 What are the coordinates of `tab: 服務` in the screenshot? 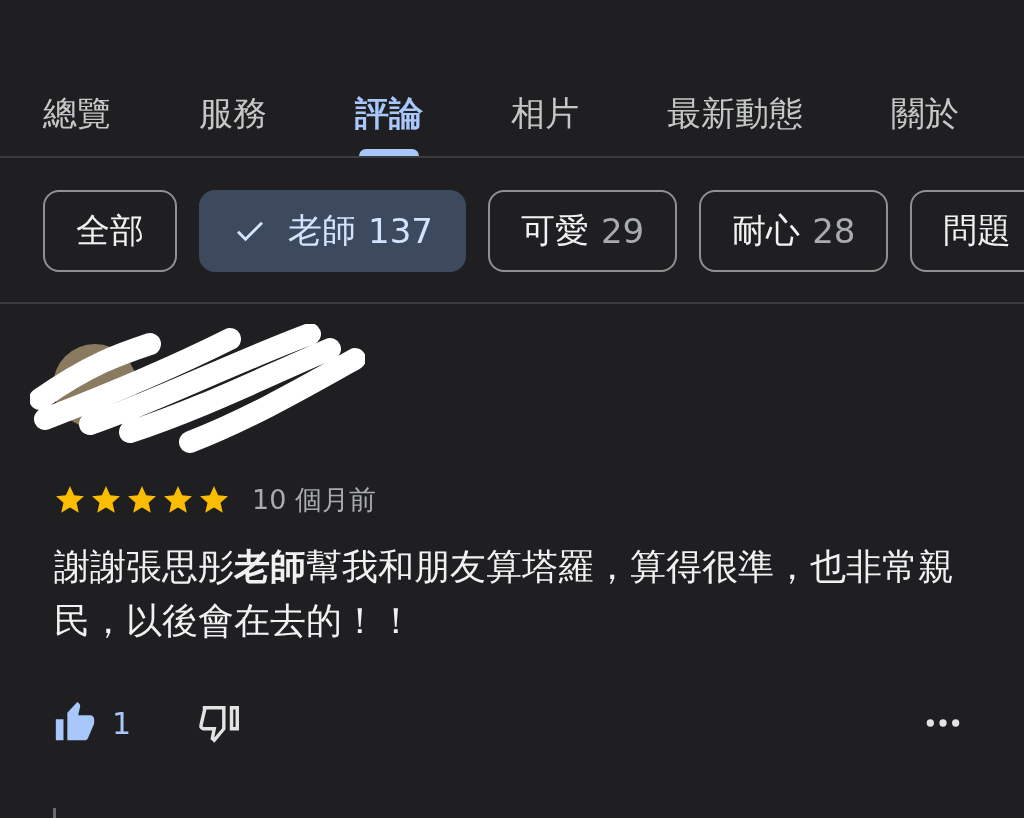 It's located at (233, 113).